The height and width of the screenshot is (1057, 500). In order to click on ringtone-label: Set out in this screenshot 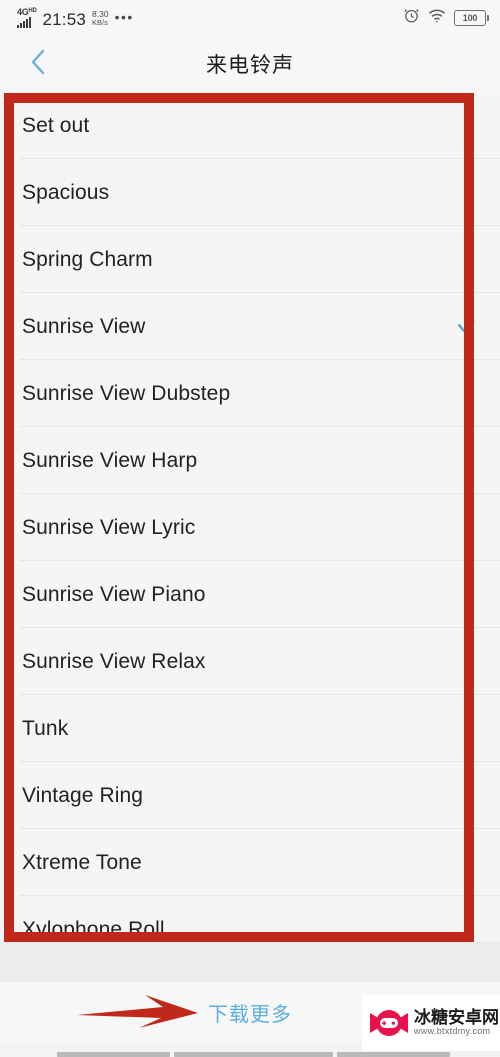, I will do `click(56, 125)`.